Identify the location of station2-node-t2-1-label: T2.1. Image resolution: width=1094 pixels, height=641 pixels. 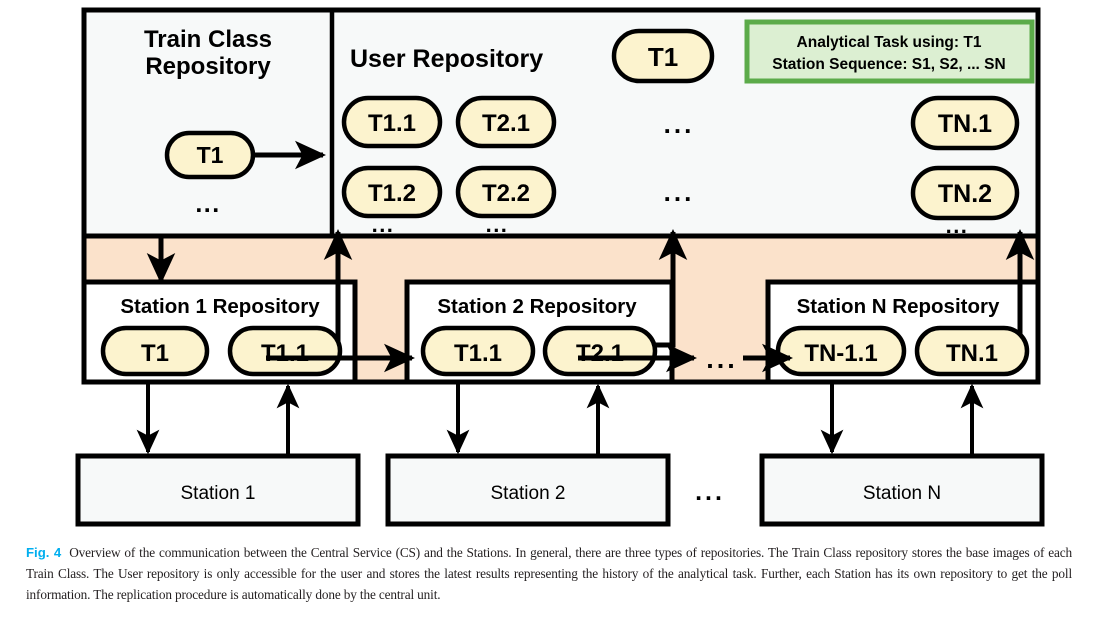
(600, 353).